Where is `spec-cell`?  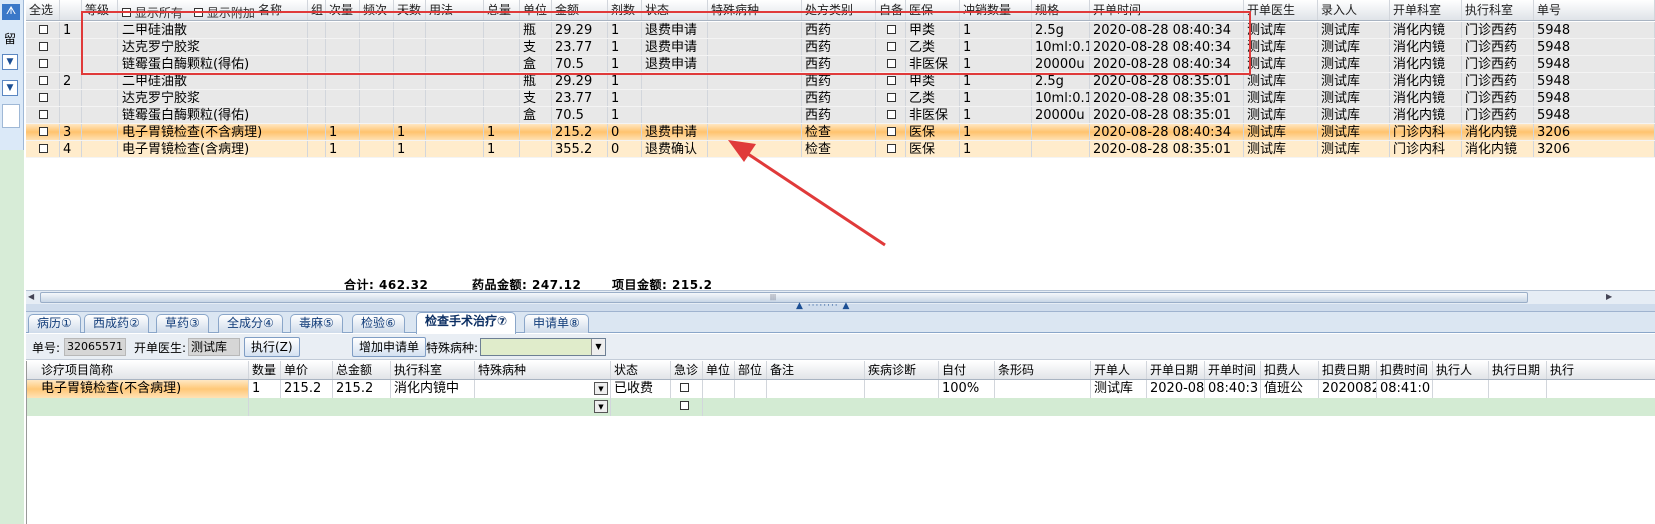 spec-cell is located at coordinates (1061, 132).